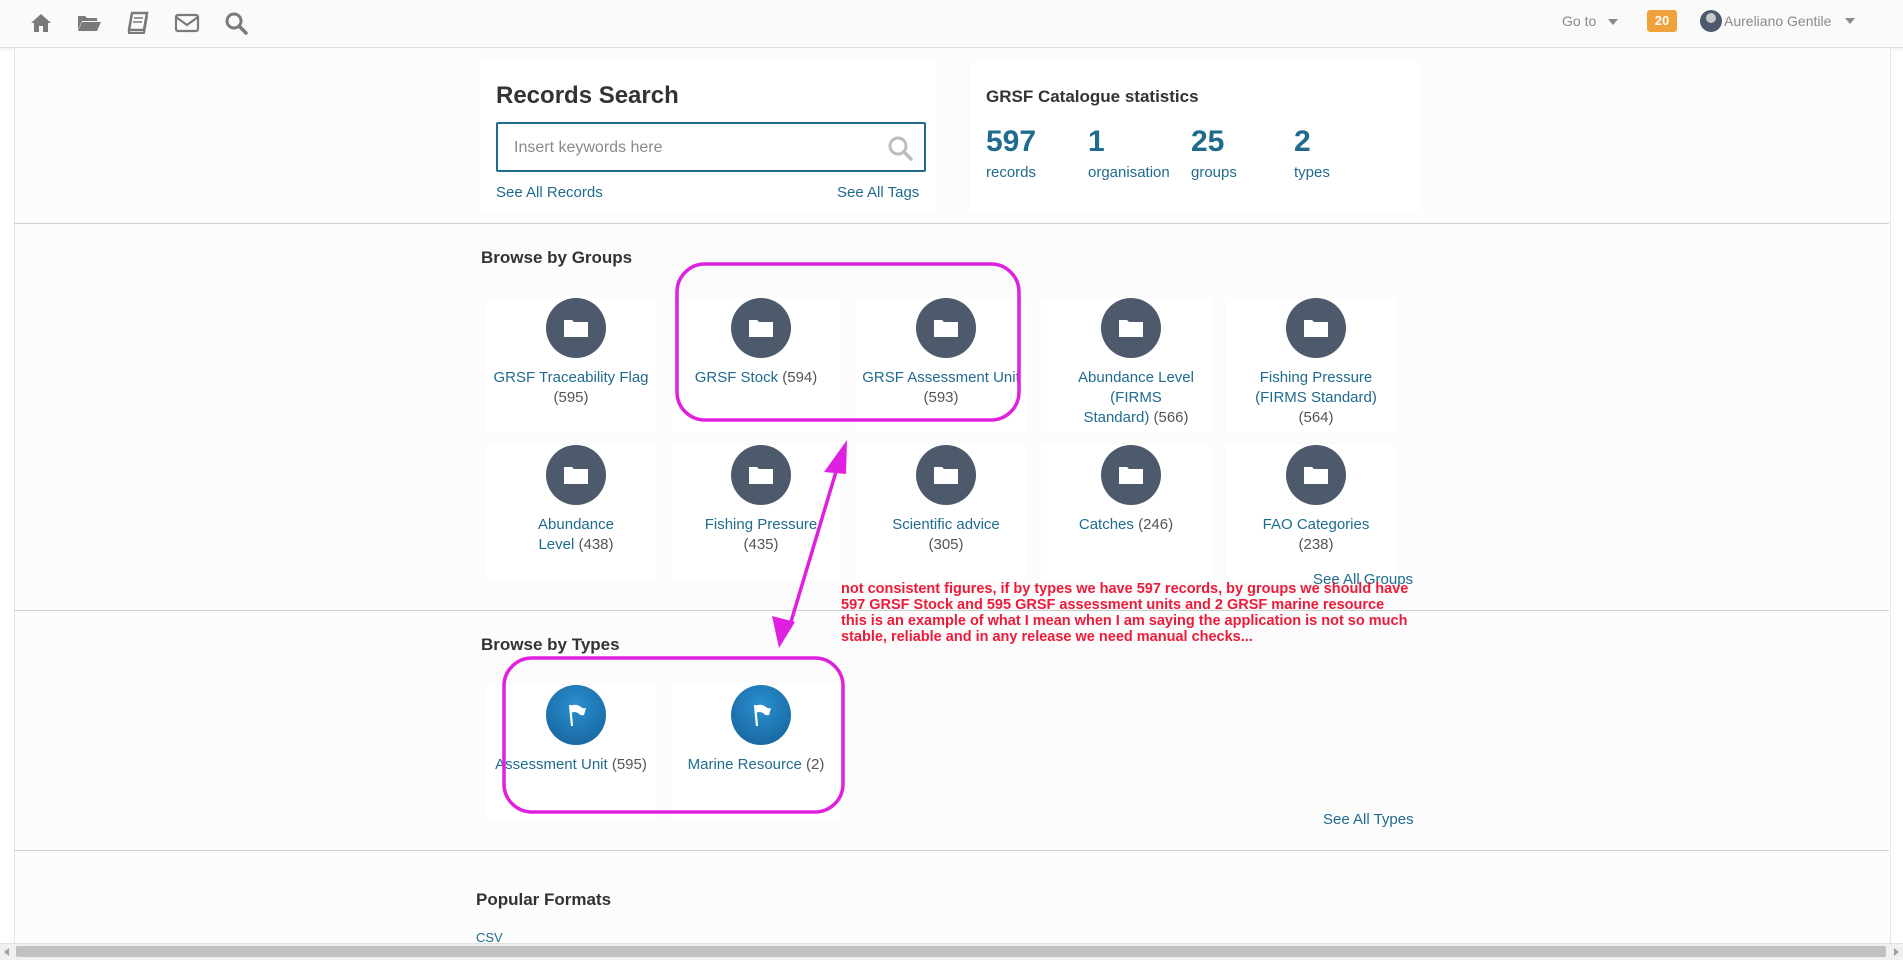  I want to click on group-tile: GRSF Traceability Flag (595), so click(571, 365).